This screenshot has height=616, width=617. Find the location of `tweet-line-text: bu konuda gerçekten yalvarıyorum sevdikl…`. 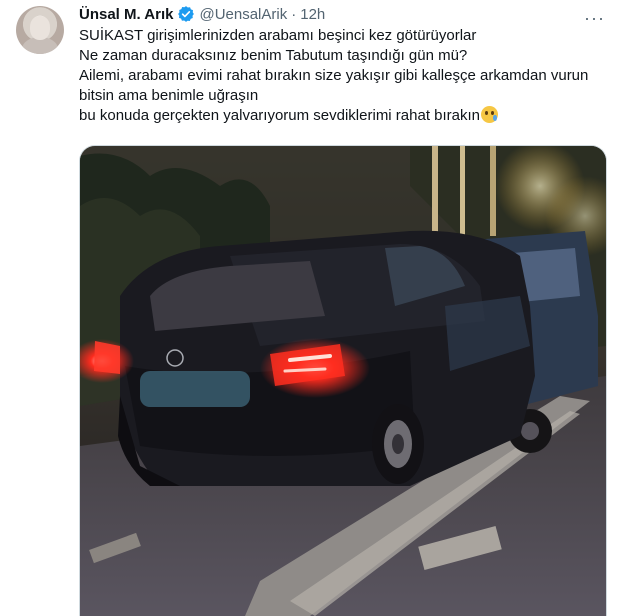

tweet-line-text: bu konuda gerçekten yalvarıyorum sevdikl… is located at coordinates (280, 115).